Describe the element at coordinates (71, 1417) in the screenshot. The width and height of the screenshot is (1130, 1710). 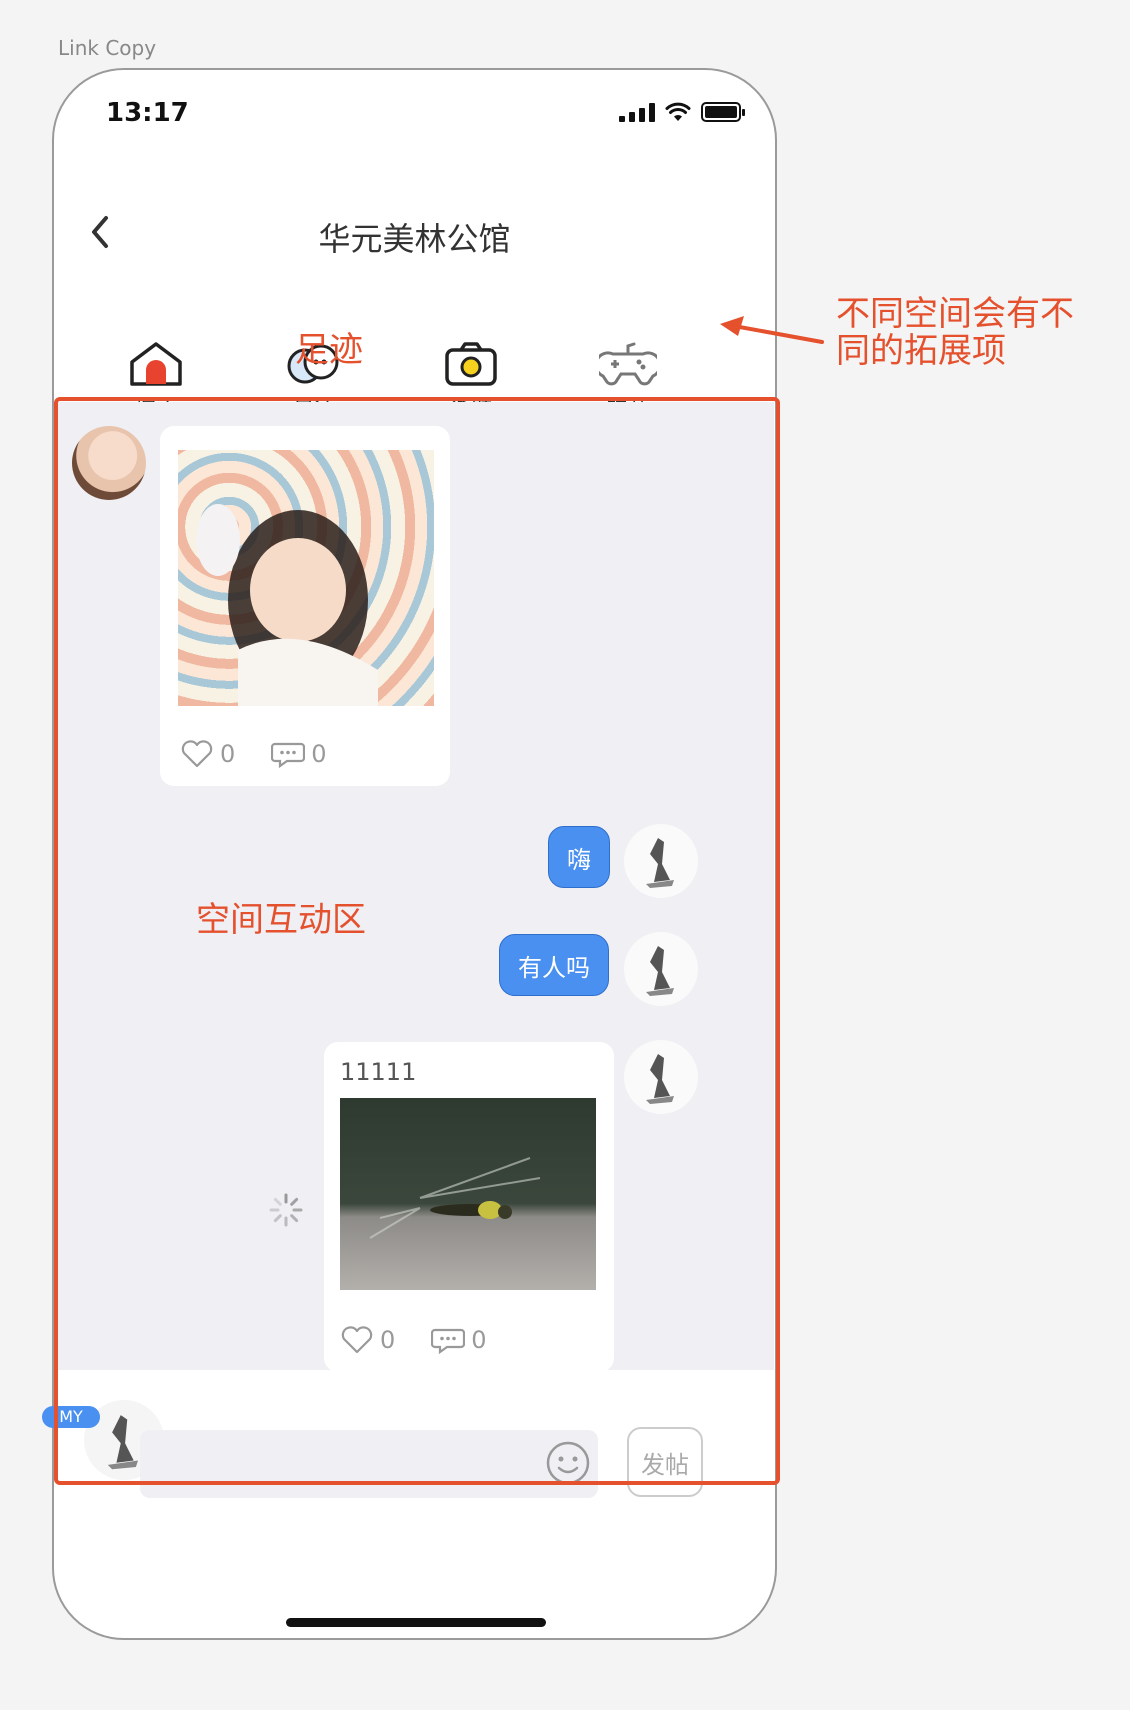
I see `my-badge: MY` at that location.